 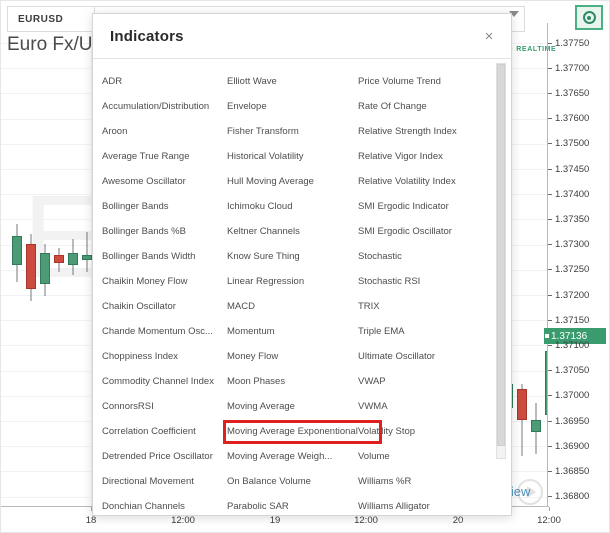 I want to click on indicator-item: Stochastic, so click(x=422, y=256).